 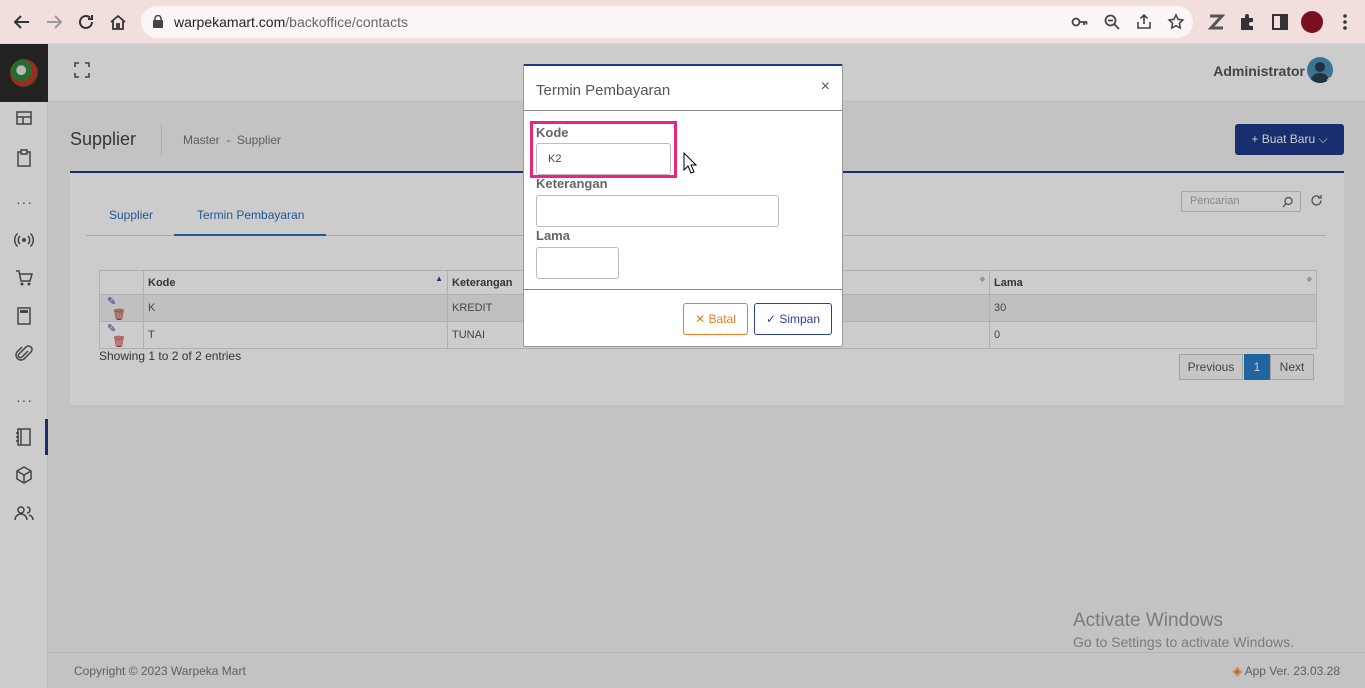 What do you see at coordinates (1112, 22) in the screenshot?
I see `zoom-icon` at bounding box center [1112, 22].